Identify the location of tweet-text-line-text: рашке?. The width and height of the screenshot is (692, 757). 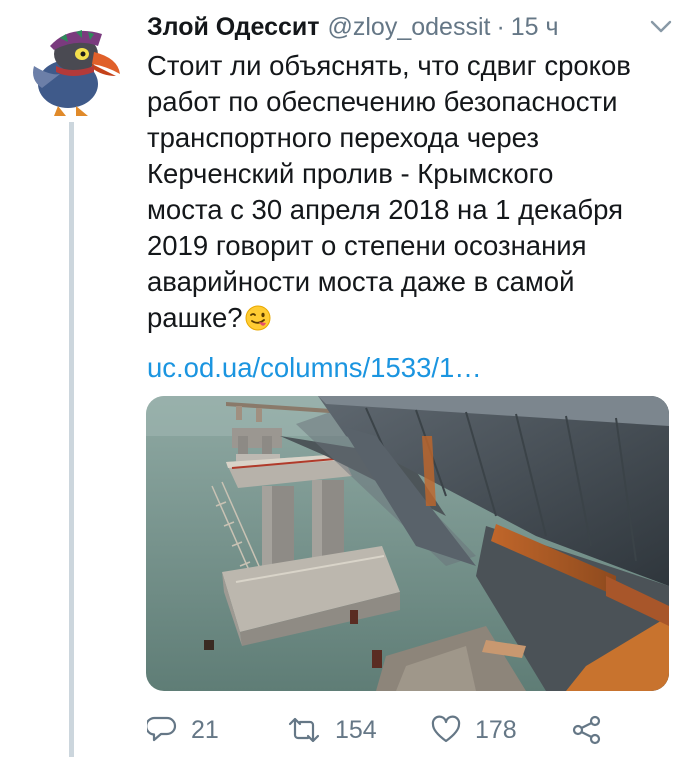
(195, 317).